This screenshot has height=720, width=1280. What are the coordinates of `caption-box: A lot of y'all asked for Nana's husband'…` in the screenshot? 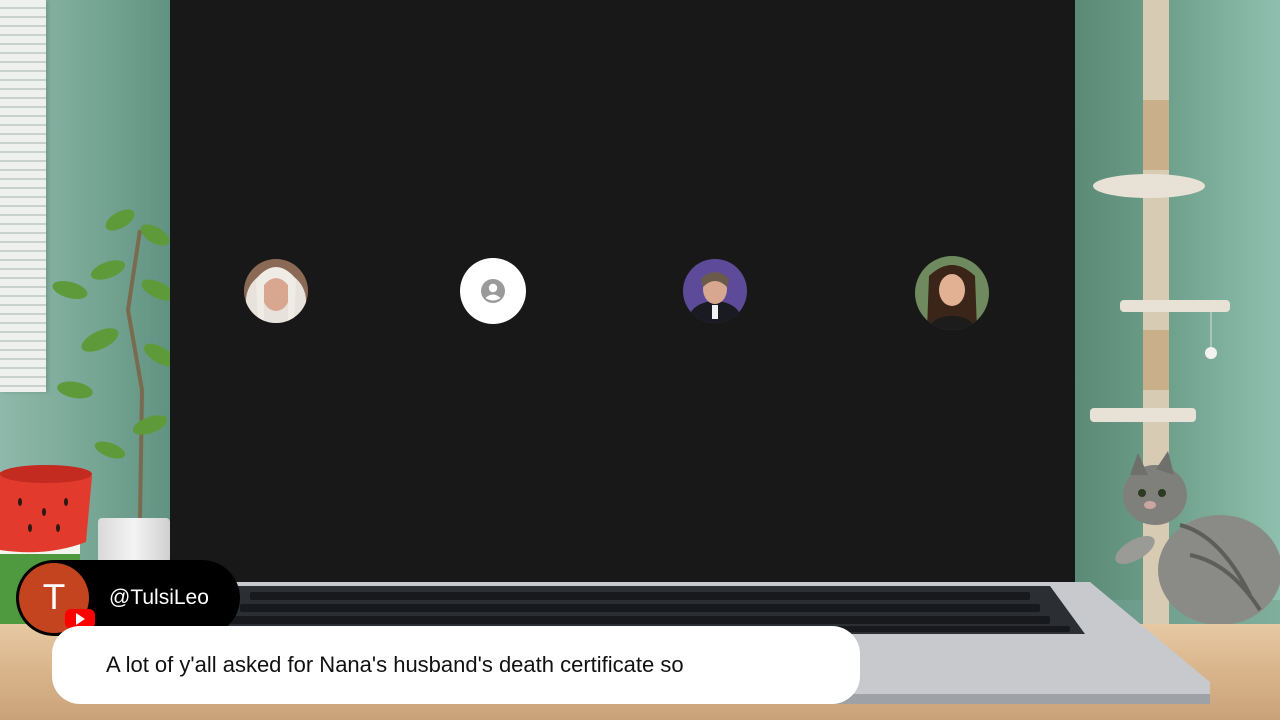 It's located at (456, 665).